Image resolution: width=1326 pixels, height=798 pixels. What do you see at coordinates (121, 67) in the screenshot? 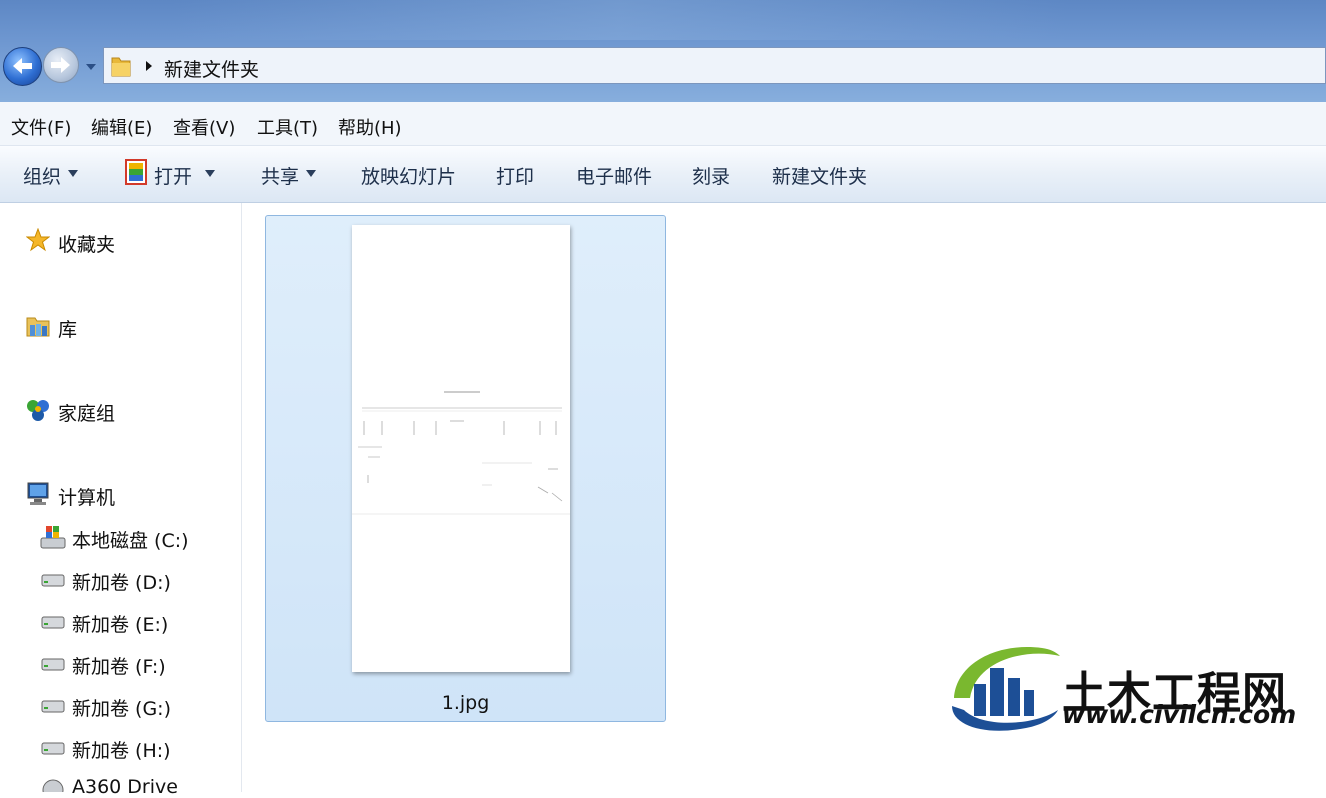
I see `folder-icon` at bounding box center [121, 67].